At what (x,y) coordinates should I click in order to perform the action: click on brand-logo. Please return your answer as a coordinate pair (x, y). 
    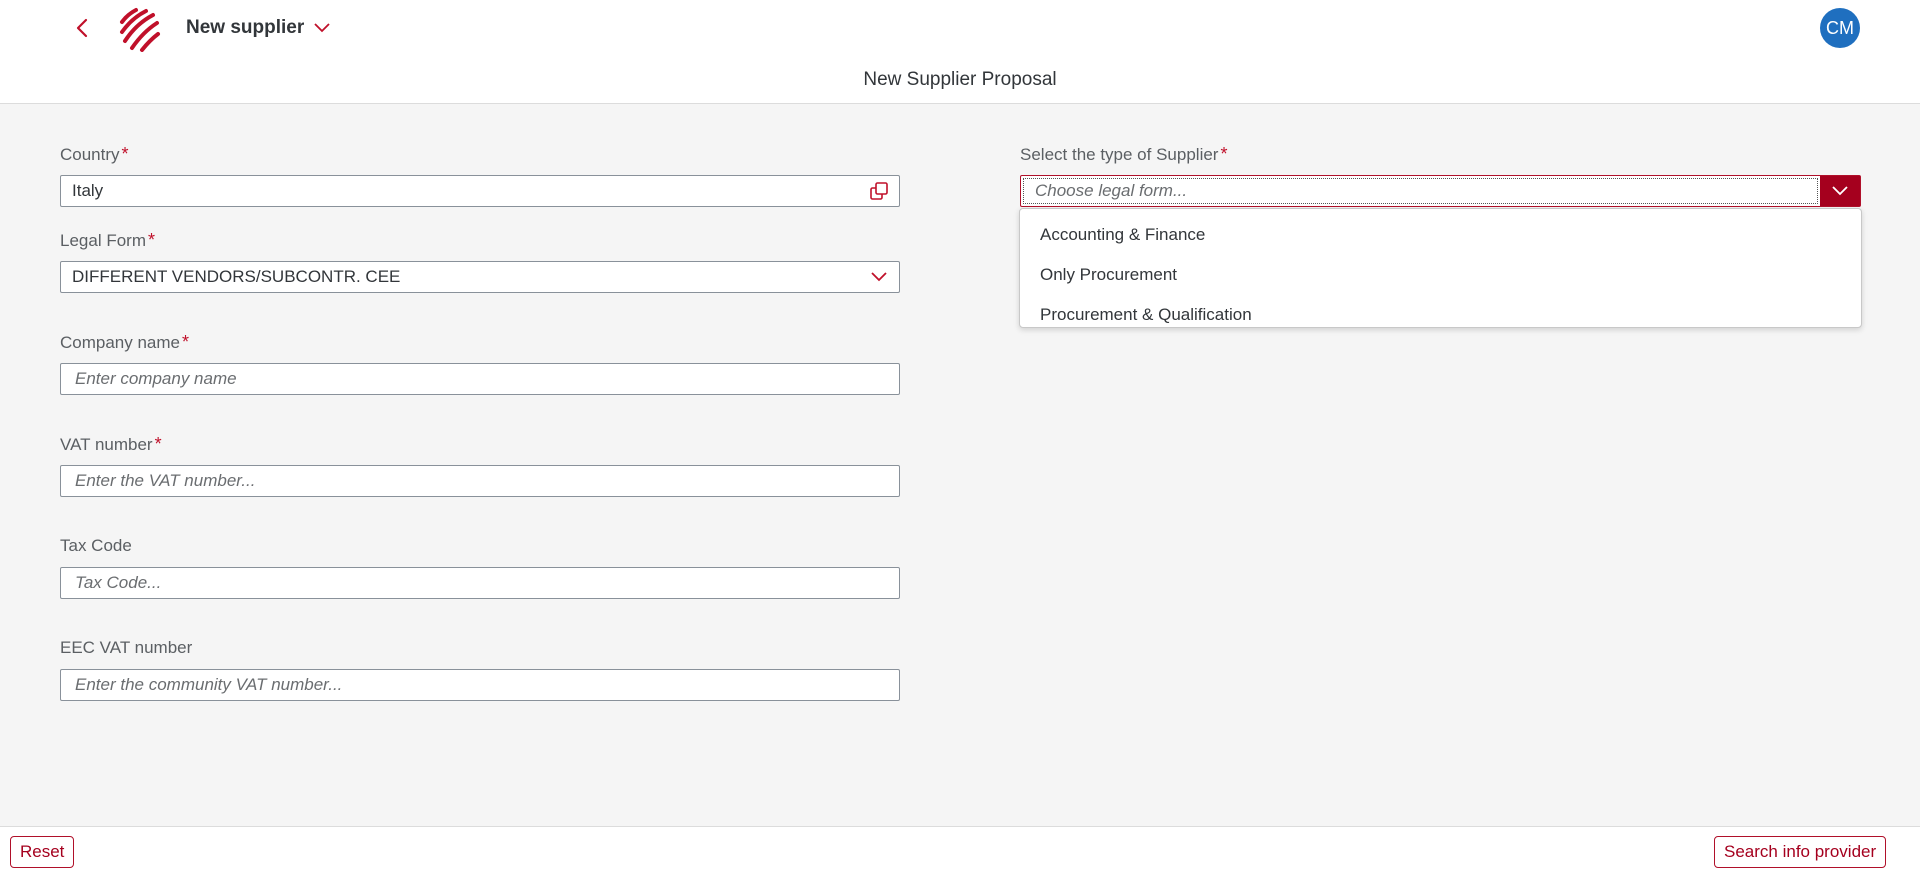
    Looking at the image, I should click on (140, 30).